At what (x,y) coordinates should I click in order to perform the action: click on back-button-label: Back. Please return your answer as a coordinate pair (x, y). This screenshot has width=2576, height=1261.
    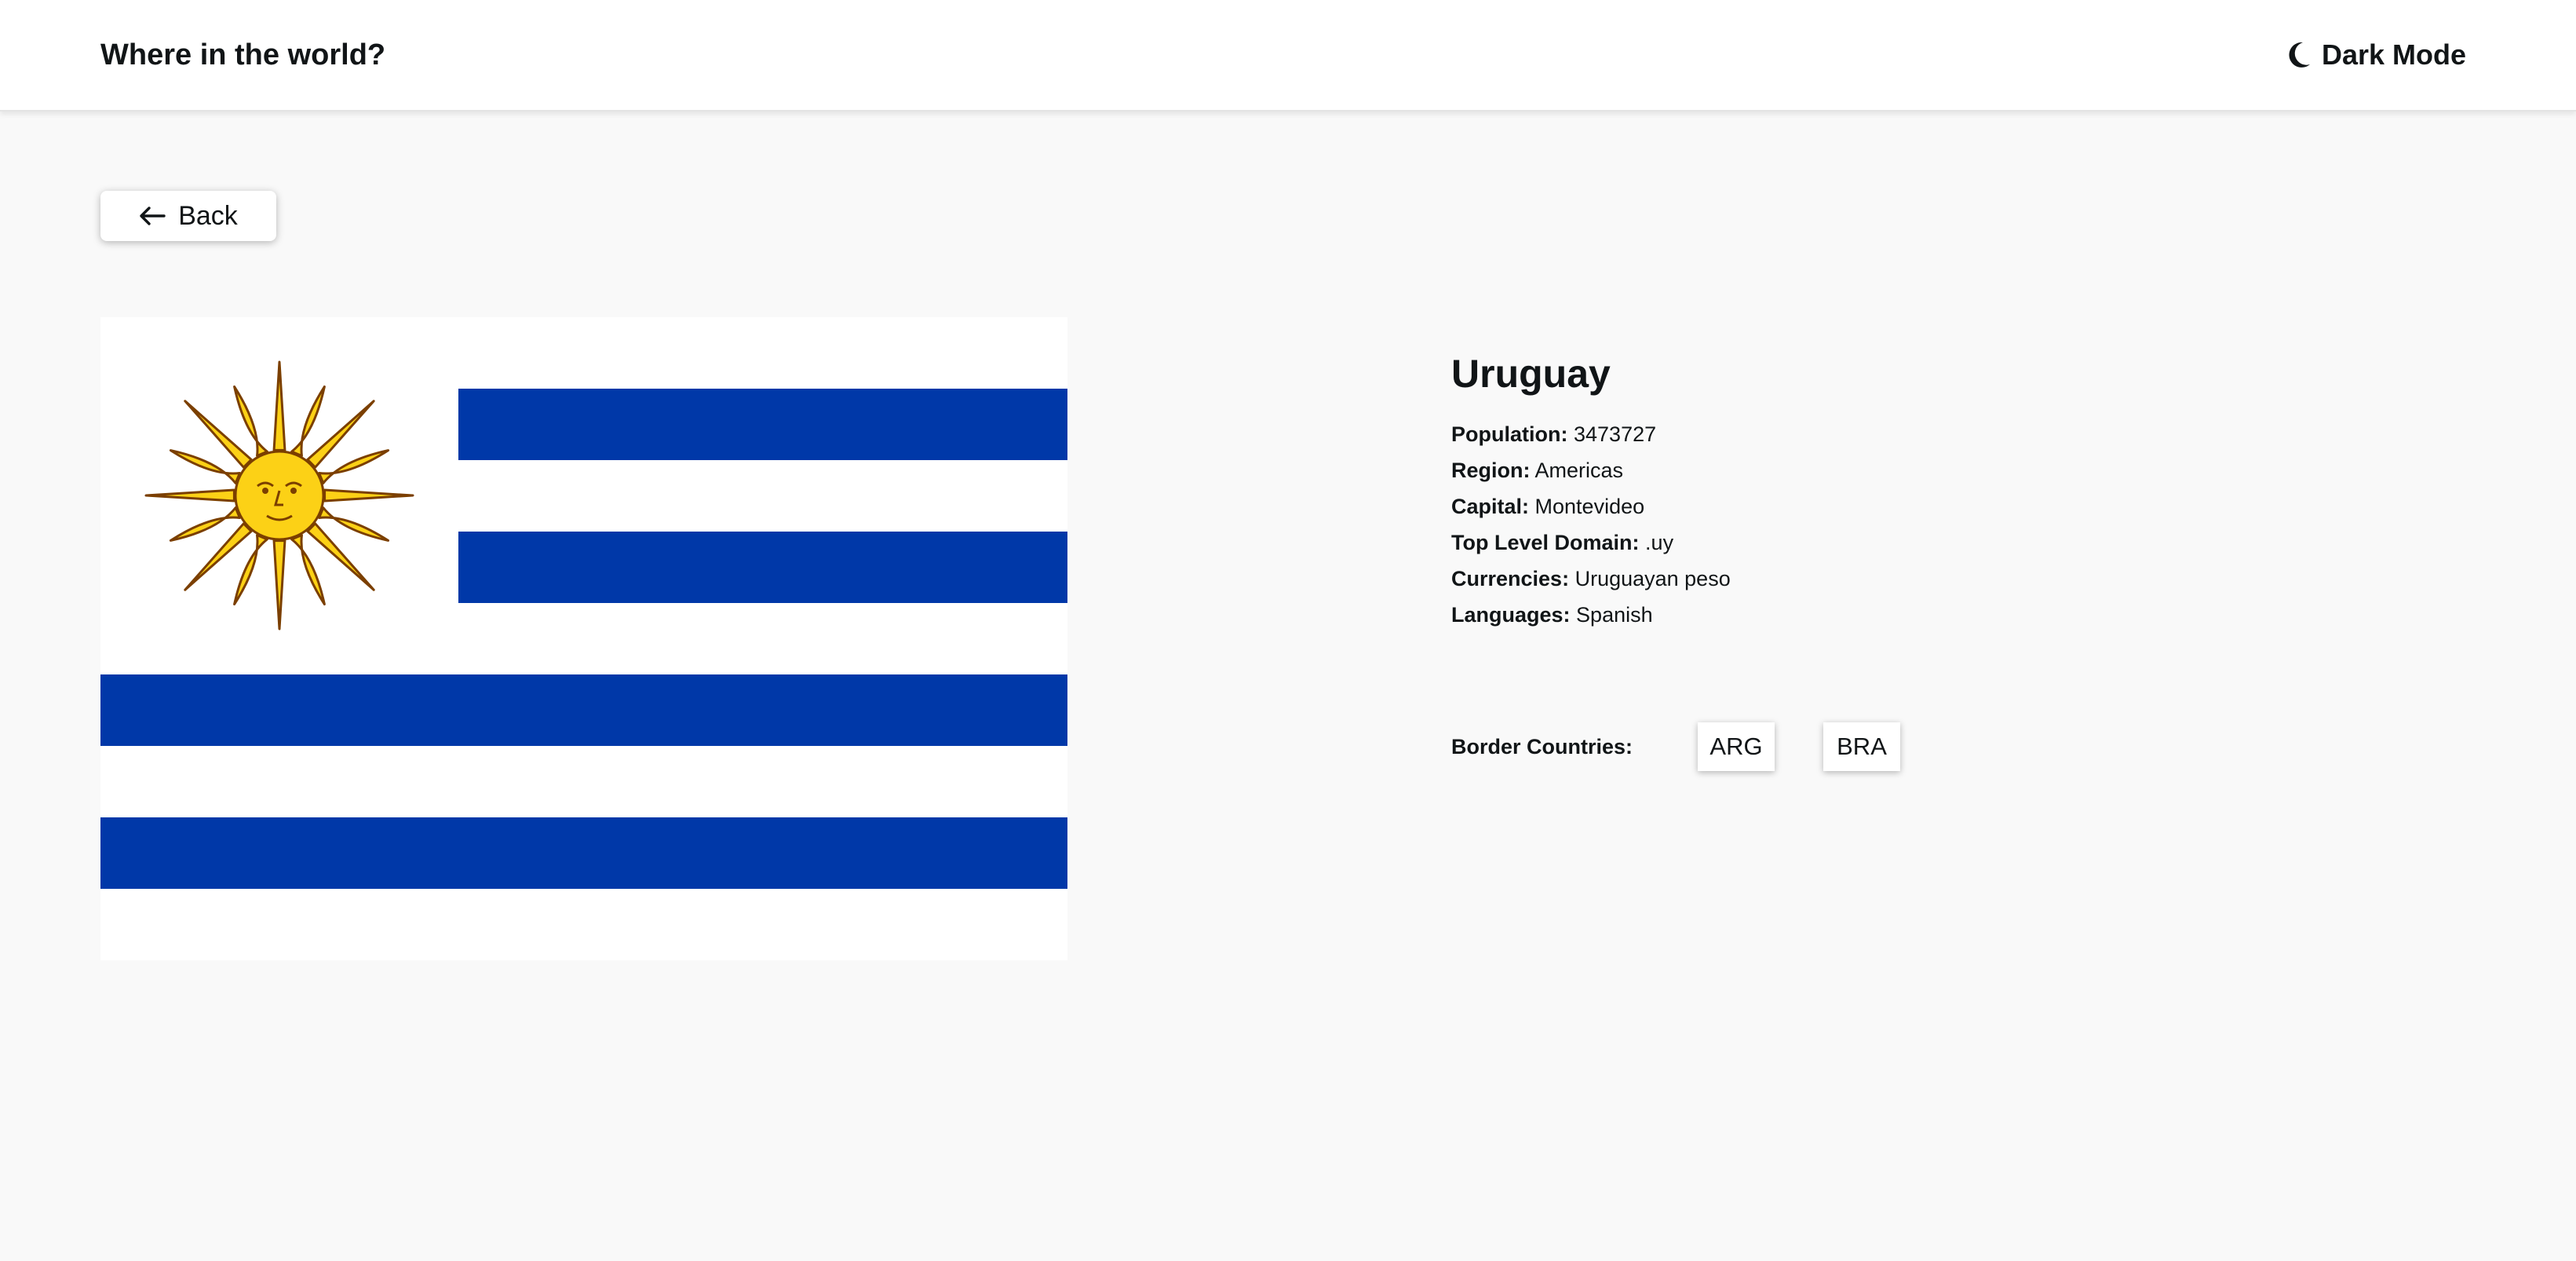
    Looking at the image, I should click on (208, 215).